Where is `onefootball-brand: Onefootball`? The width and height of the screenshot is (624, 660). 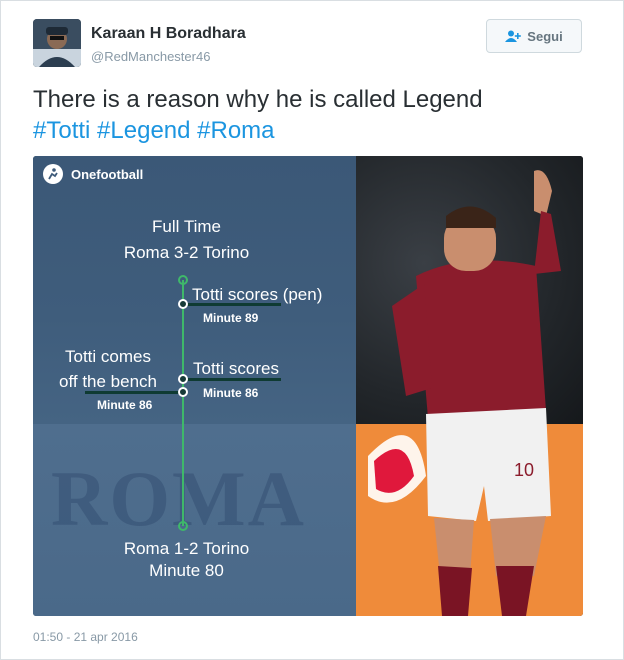 onefootball-brand: Onefootball is located at coordinates (93, 174).